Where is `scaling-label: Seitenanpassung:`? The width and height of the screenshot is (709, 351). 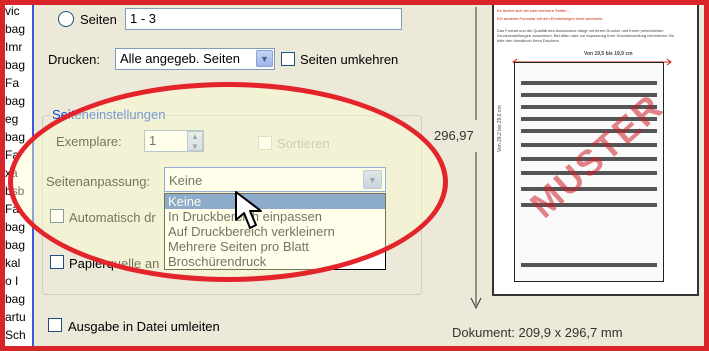
scaling-label: Seitenanpassung: is located at coordinates (98, 181).